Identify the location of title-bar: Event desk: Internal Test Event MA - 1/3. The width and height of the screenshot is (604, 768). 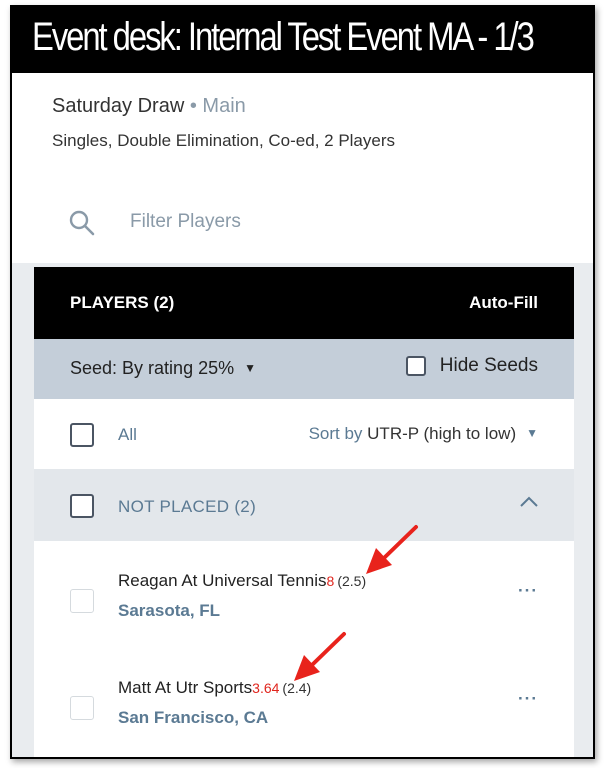
(302, 40).